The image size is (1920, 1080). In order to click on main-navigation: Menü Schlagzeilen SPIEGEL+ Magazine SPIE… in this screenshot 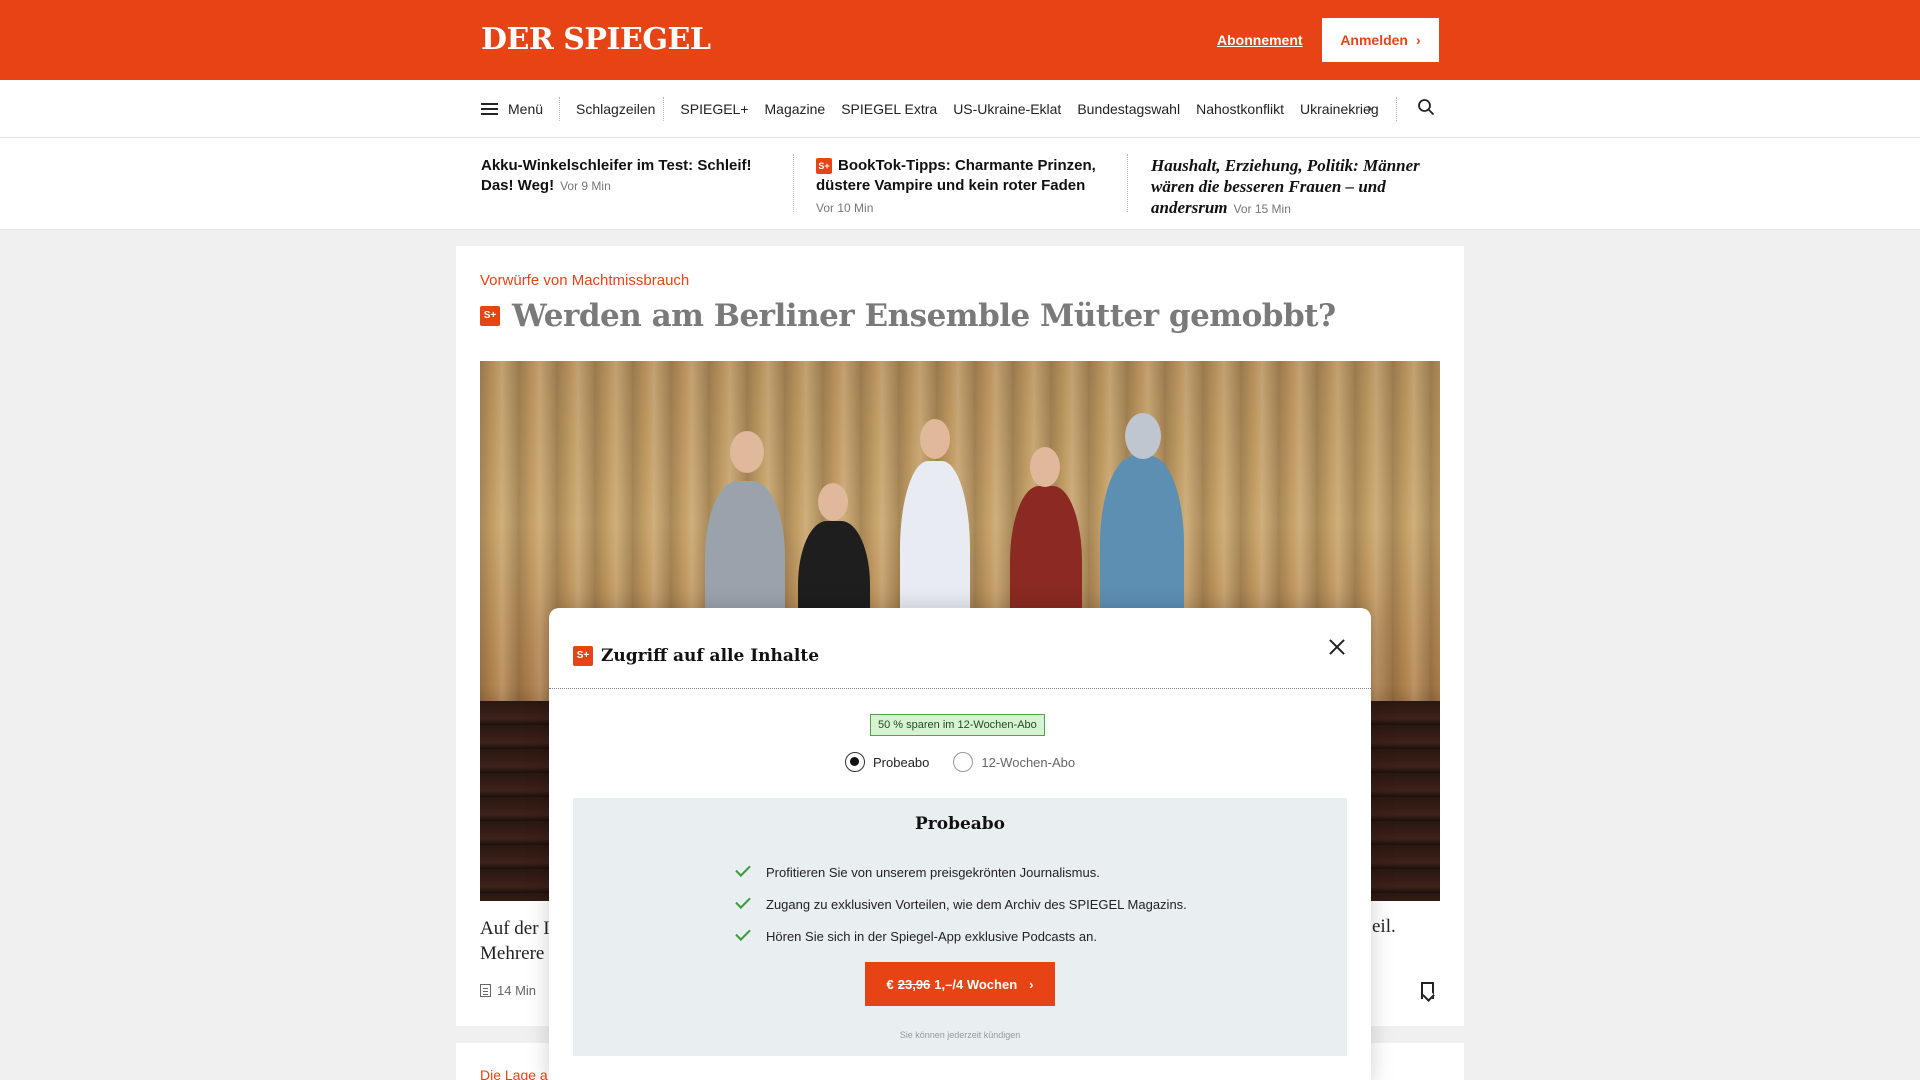, I will do `click(960, 109)`.